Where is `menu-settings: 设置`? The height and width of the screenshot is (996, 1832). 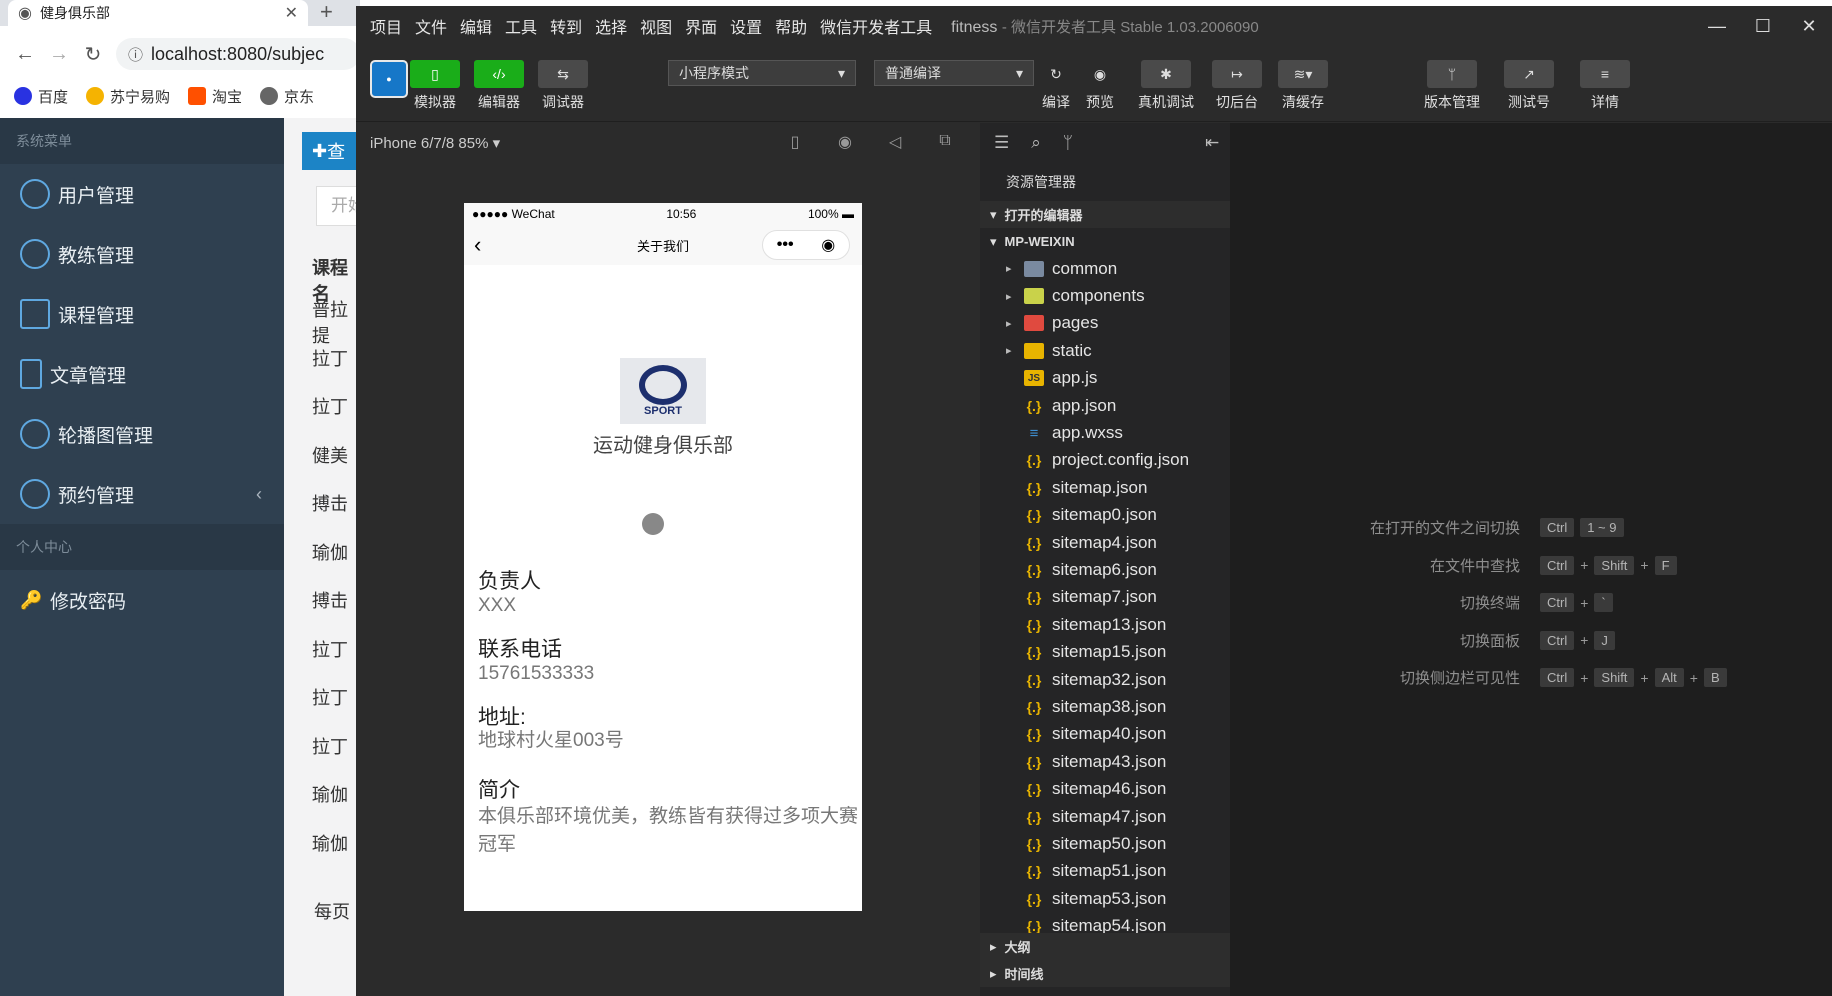 menu-settings: 设置 is located at coordinates (746, 26).